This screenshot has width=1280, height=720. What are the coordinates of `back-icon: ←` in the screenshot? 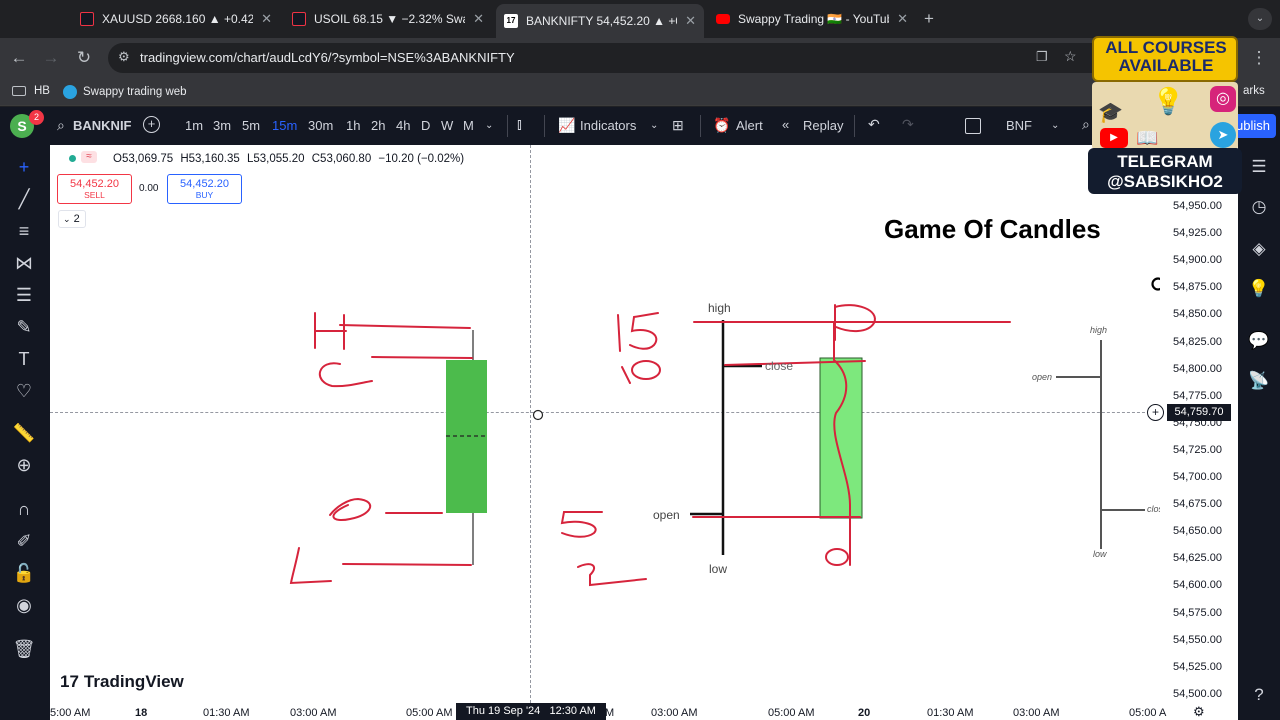 It's located at (19, 58).